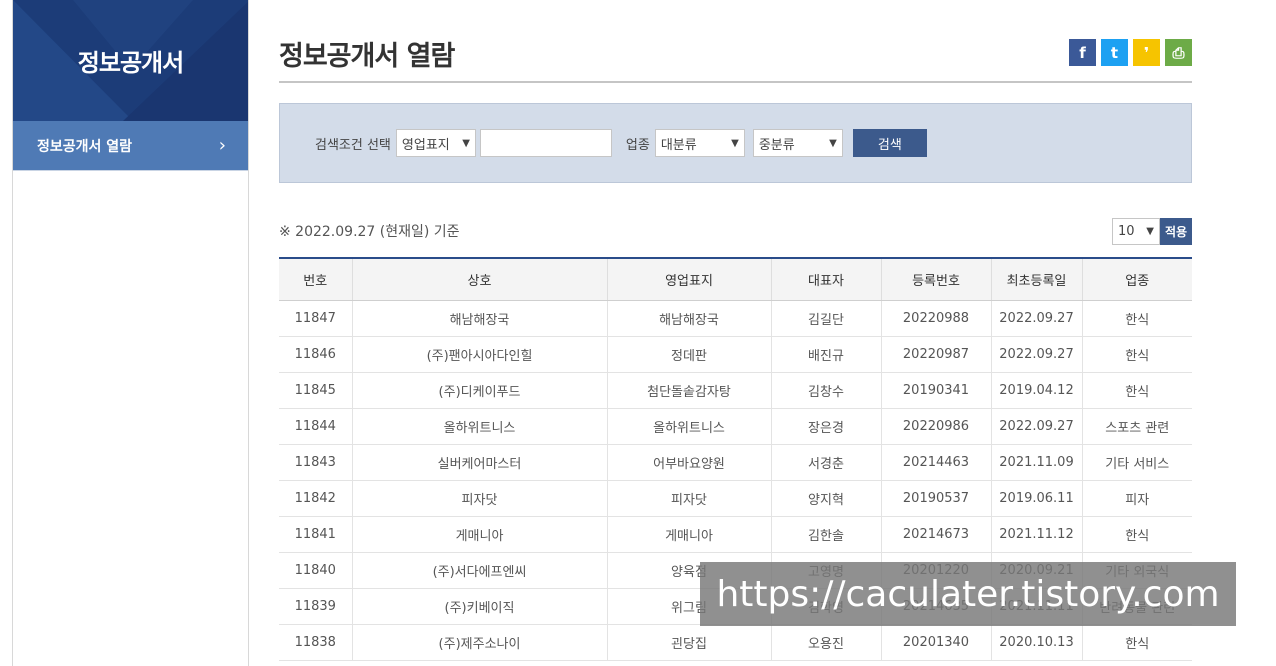 This screenshot has height=666, width=1276. What do you see at coordinates (316, 426) in the screenshot?
I see `table-cell: 11844` at bounding box center [316, 426].